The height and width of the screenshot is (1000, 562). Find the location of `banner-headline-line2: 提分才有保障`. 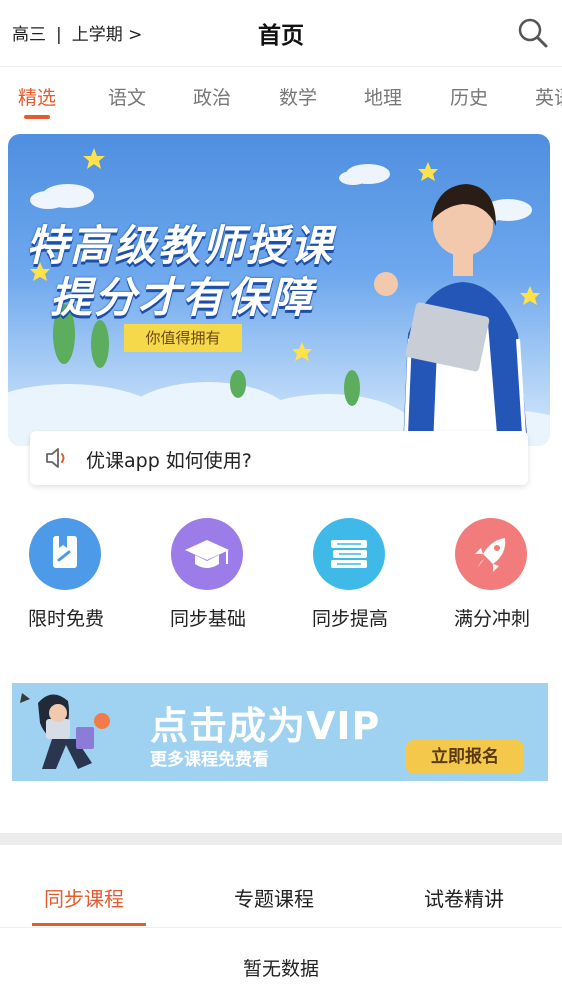

banner-headline-line2: 提分才有保障 is located at coordinates (182, 297).